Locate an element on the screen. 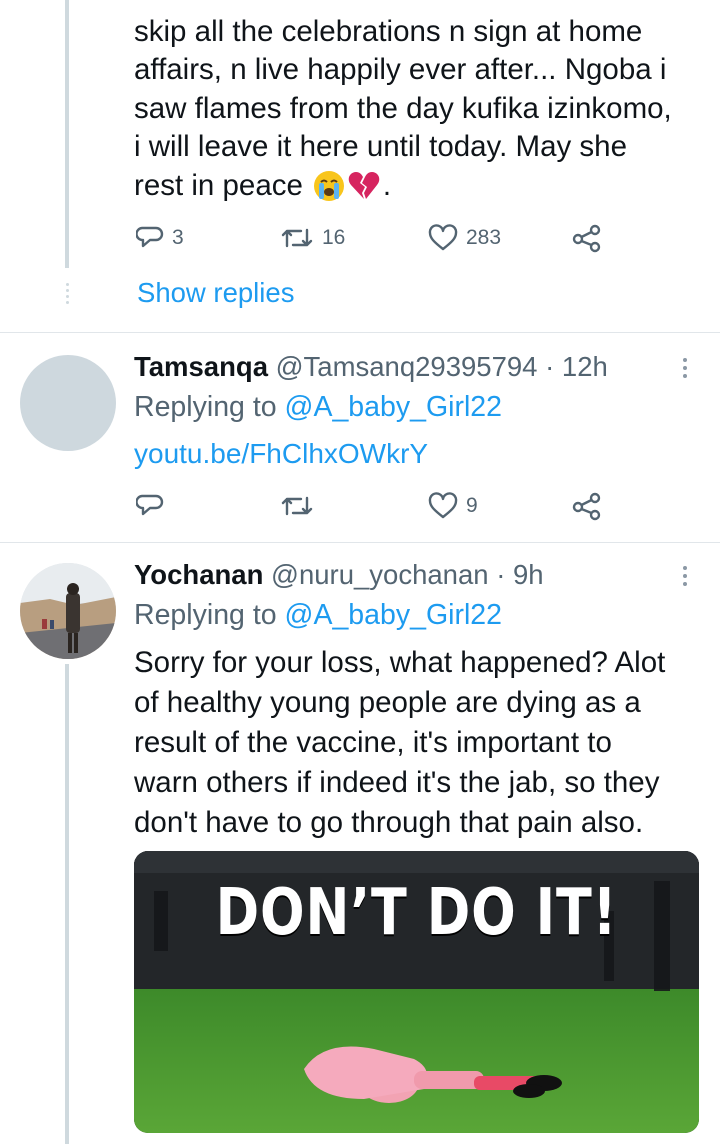 This screenshot has height=1144, width=720. loudly-crying-face-icon is located at coordinates (329, 186).